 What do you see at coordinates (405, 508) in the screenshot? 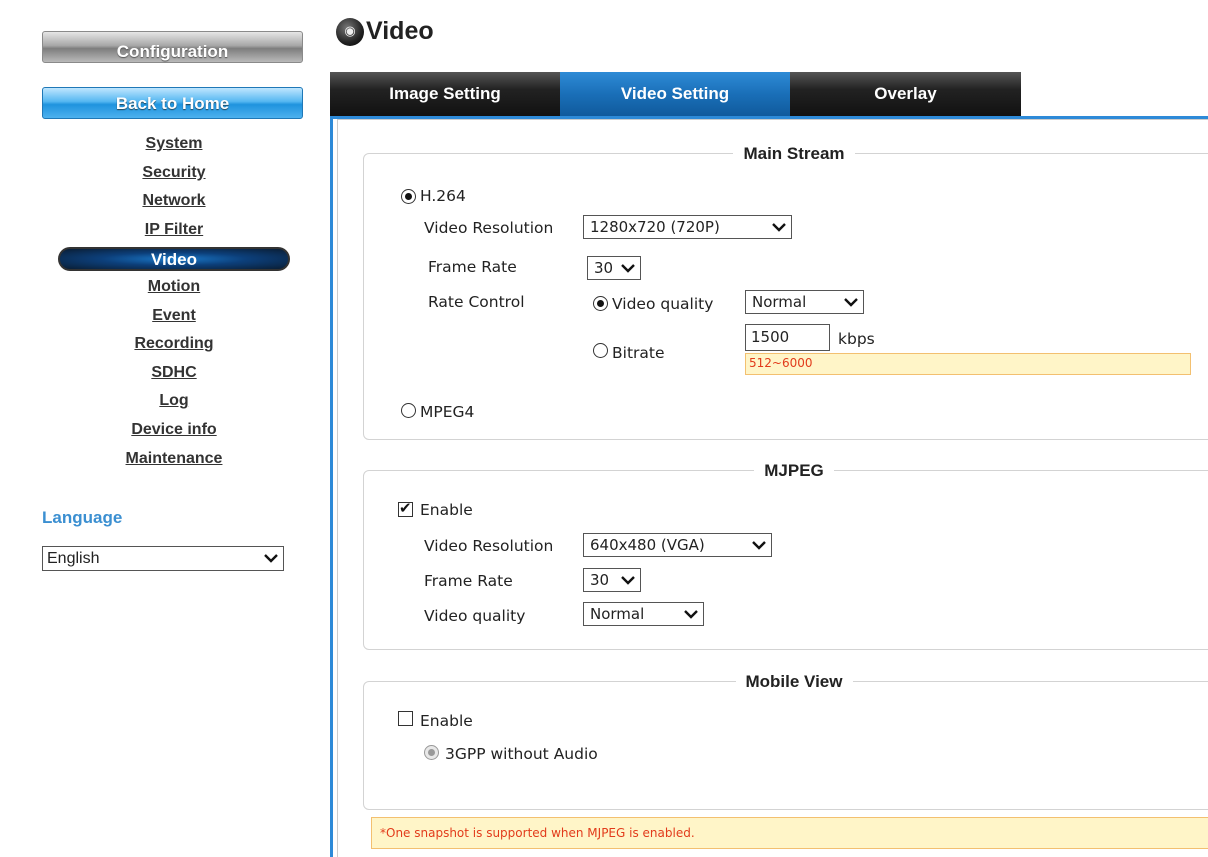
I see `mjpeg-enable-checkbox` at bounding box center [405, 508].